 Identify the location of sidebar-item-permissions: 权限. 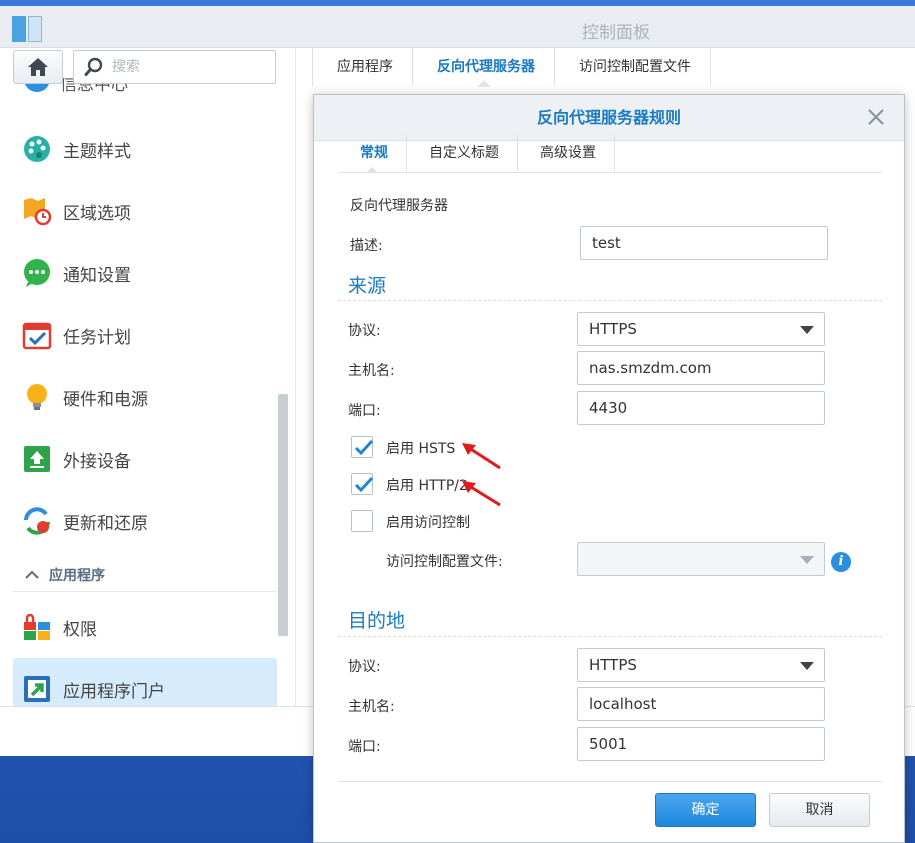
(145, 627).